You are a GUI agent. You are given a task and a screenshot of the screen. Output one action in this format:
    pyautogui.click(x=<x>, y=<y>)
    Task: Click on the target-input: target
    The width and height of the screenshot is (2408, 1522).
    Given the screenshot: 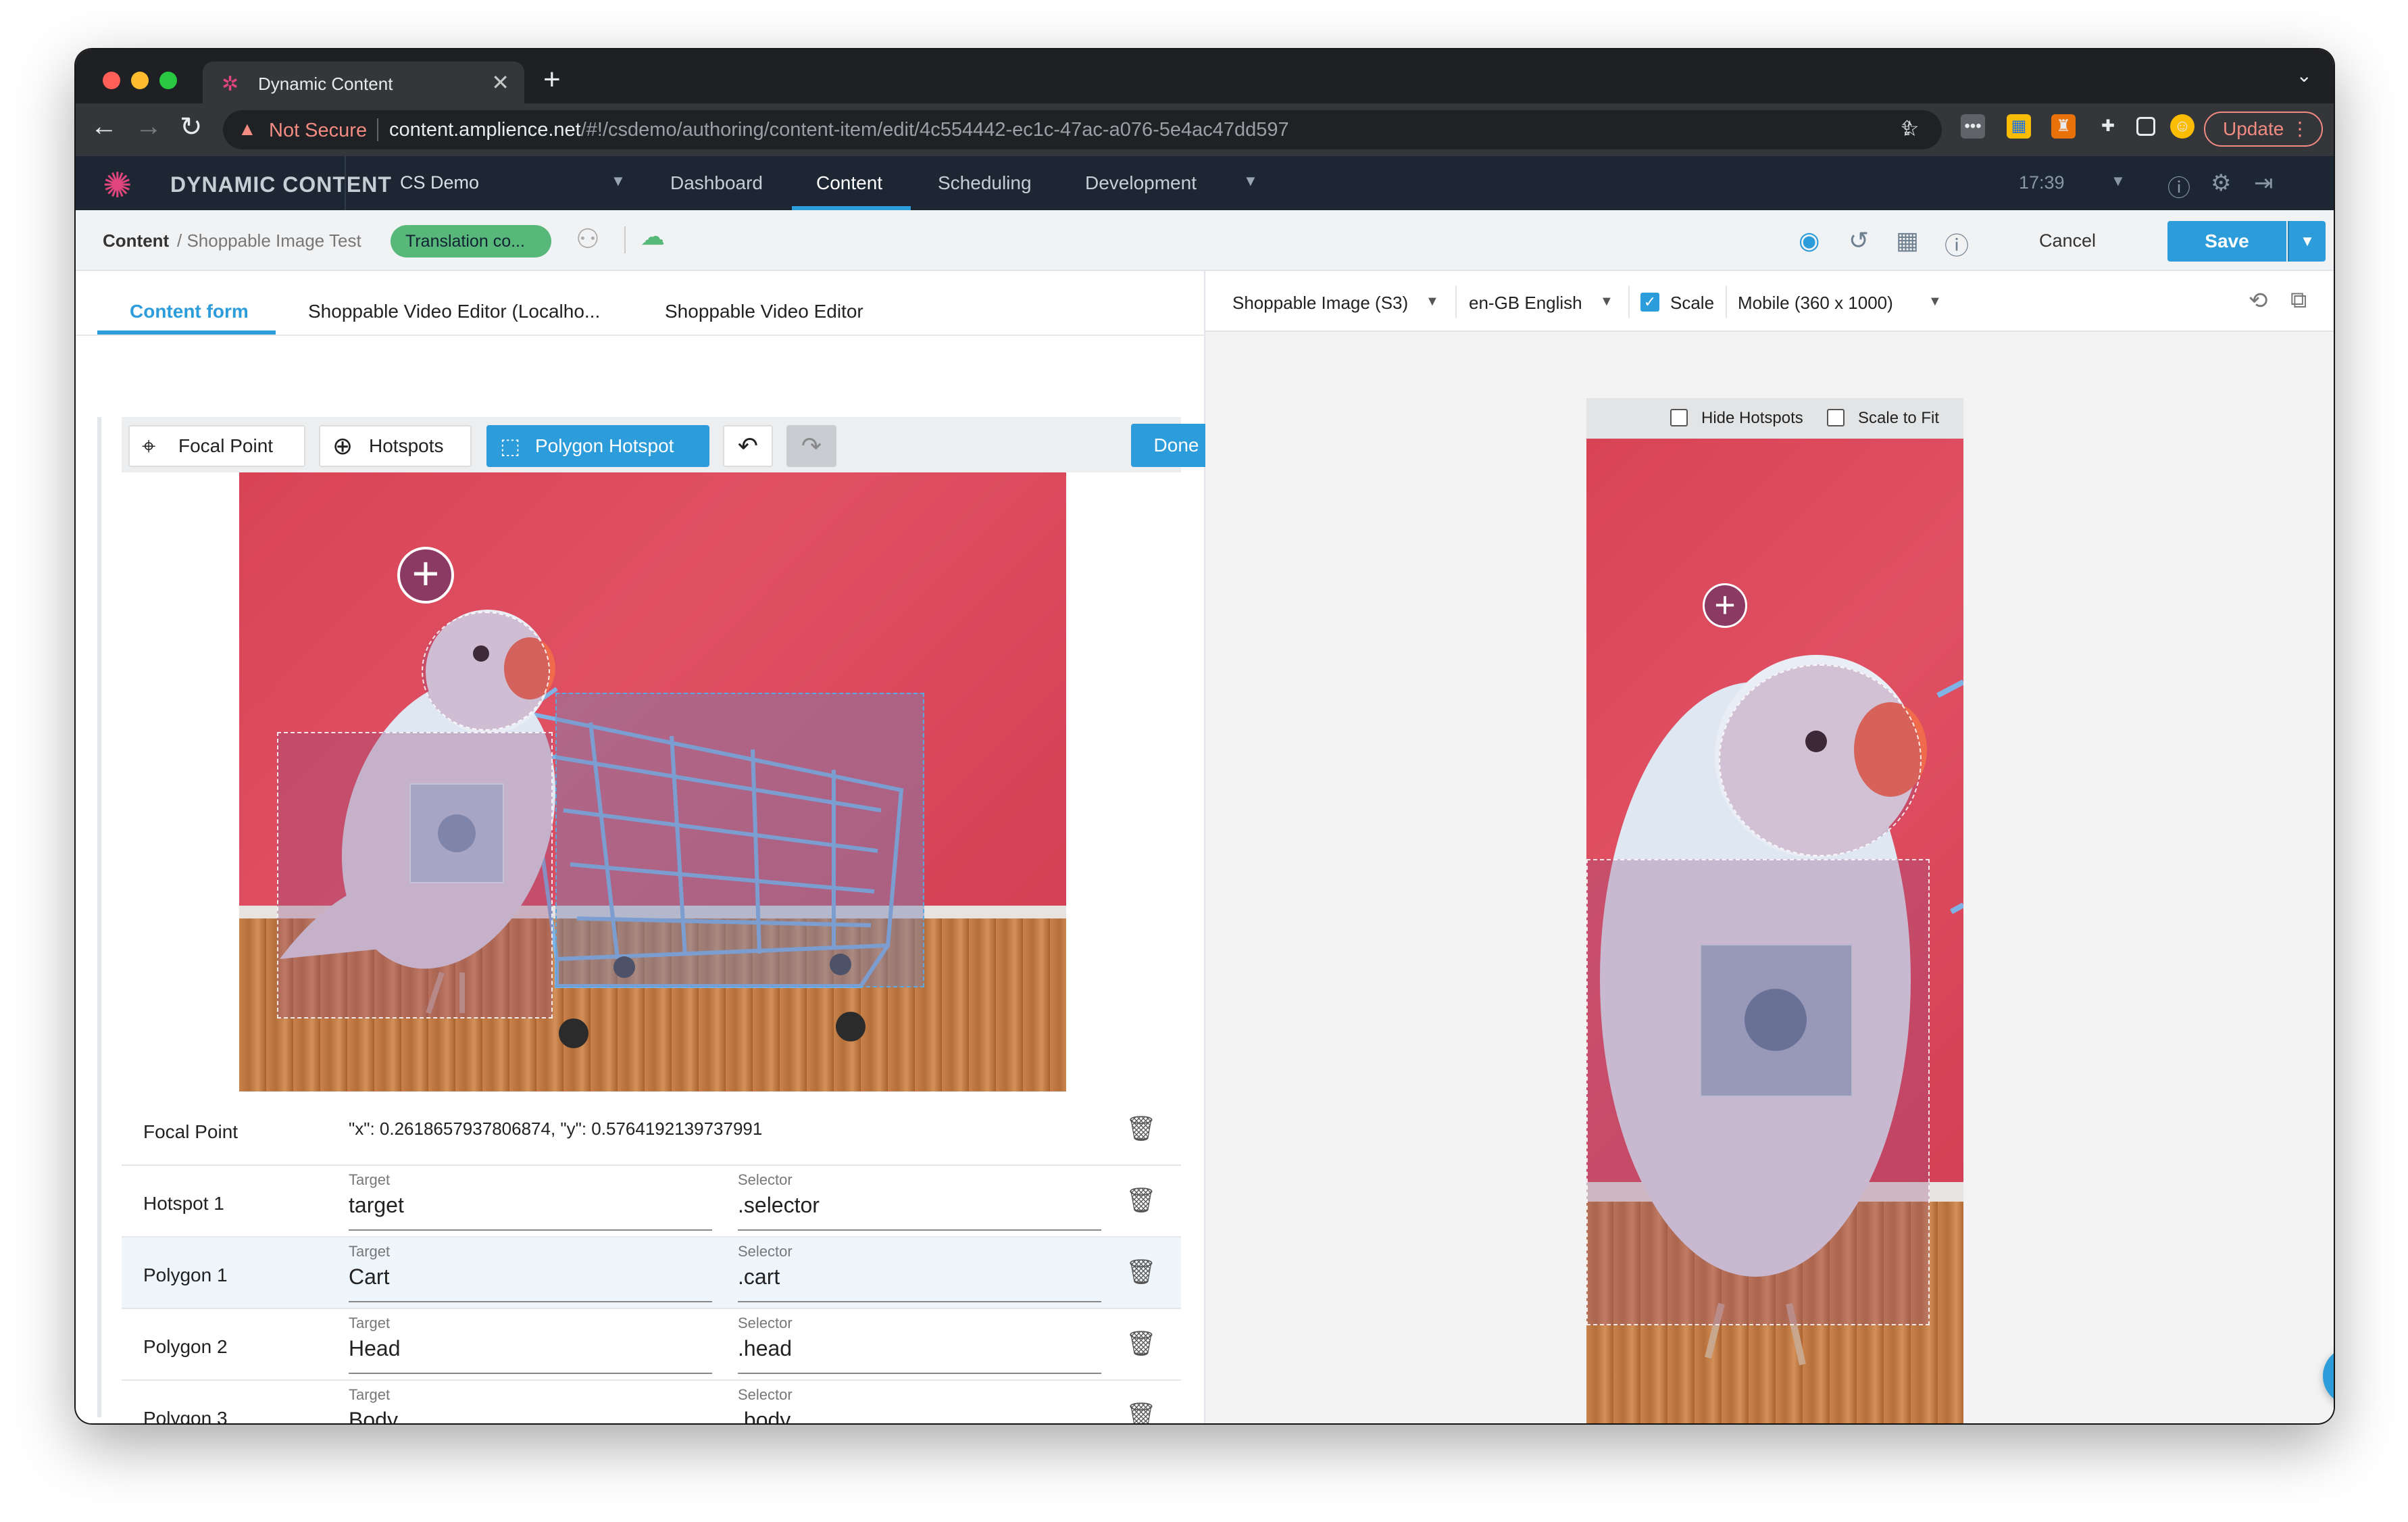 What is the action you would take?
    pyautogui.click(x=376, y=1205)
    